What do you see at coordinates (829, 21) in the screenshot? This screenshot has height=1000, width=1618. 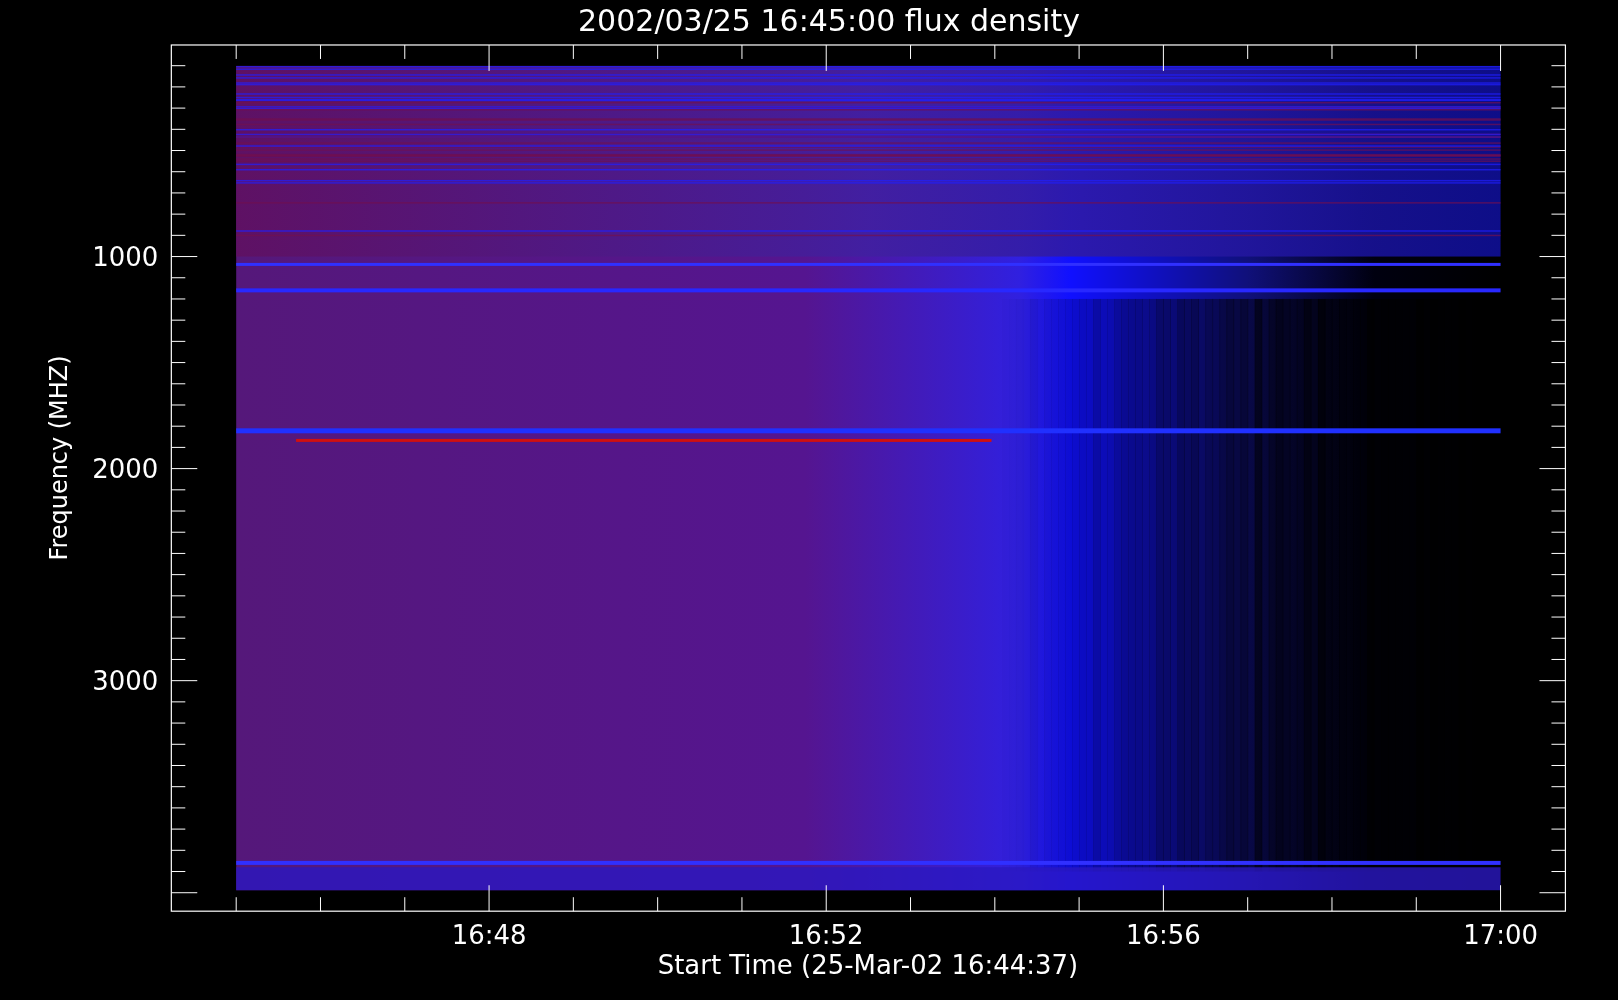 I see `chart-title: 2002/03/25 16:45:00 flux density` at bounding box center [829, 21].